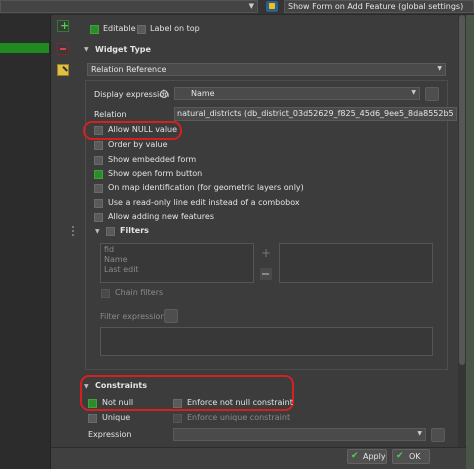  I want to click on selected-filter-fields-list, so click(356, 263).